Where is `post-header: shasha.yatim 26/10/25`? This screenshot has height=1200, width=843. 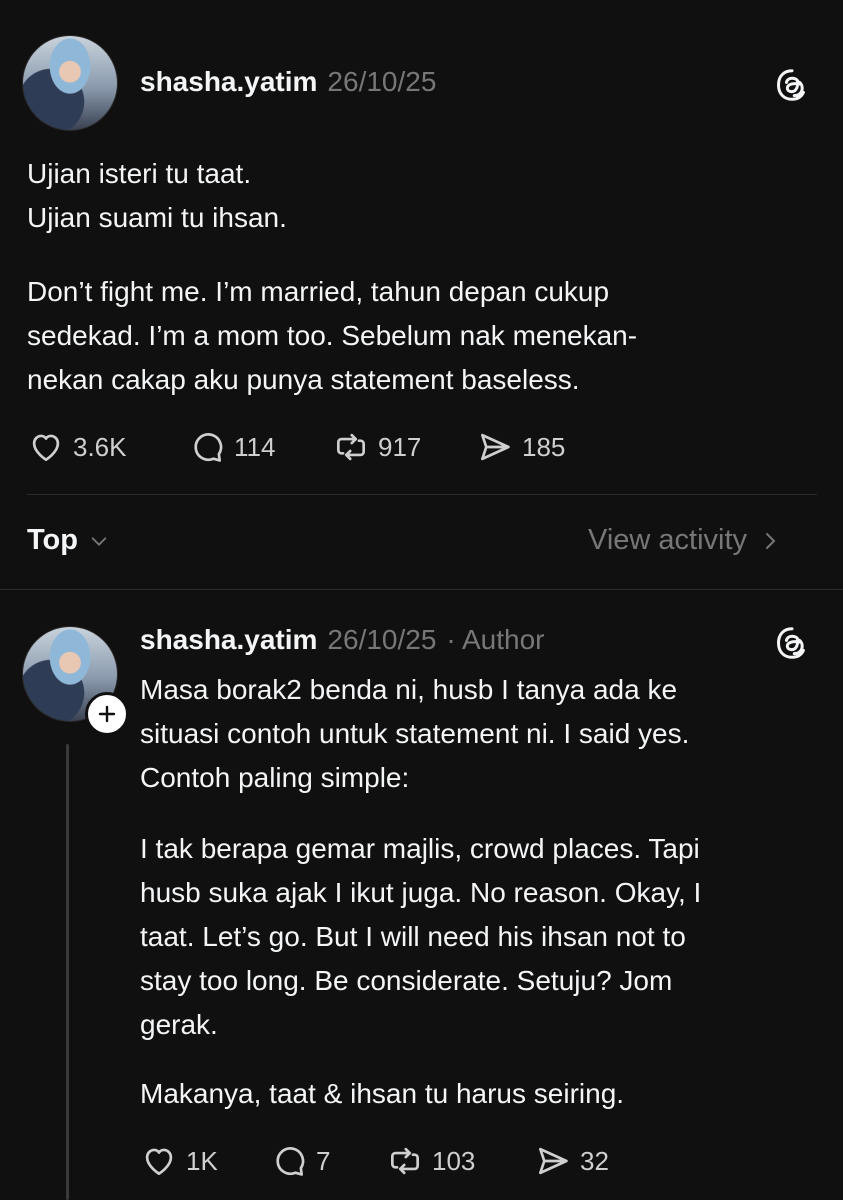 post-header: shasha.yatim 26/10/25 is located at coordinates (288, 82).